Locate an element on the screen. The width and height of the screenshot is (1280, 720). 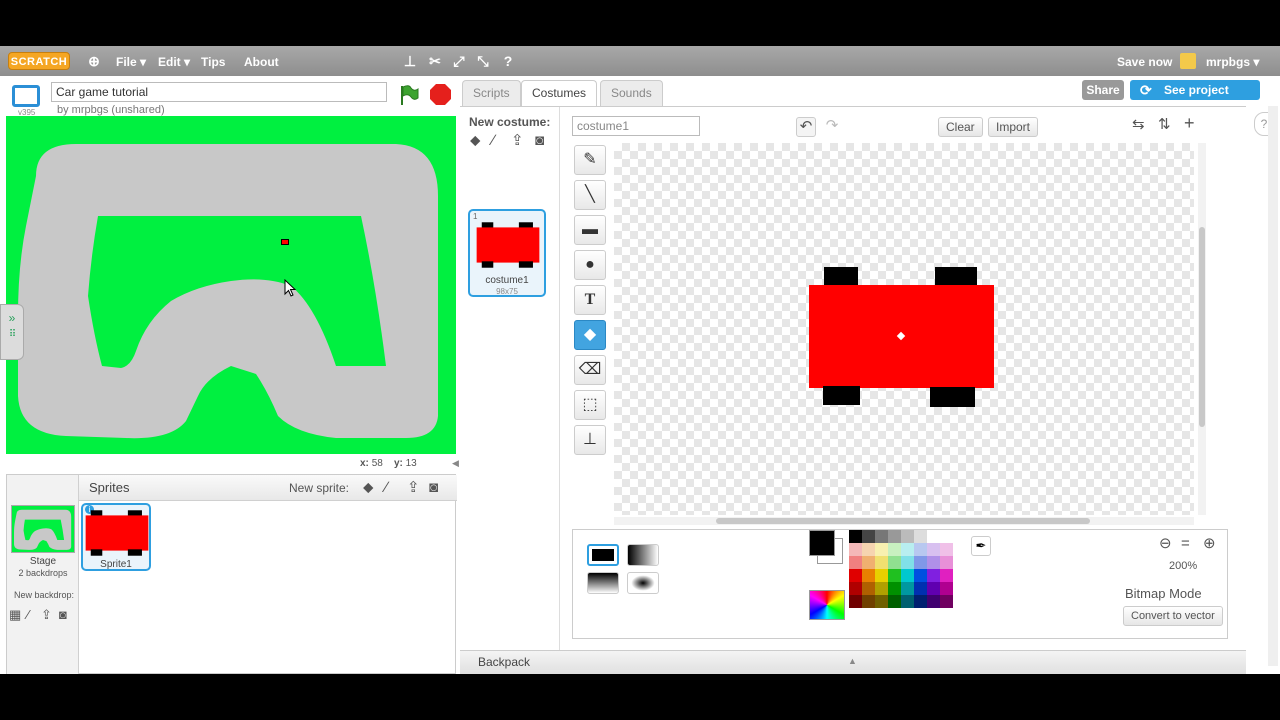
zoom-out-icon: ⊖ is located at coordinates (1165, 544).